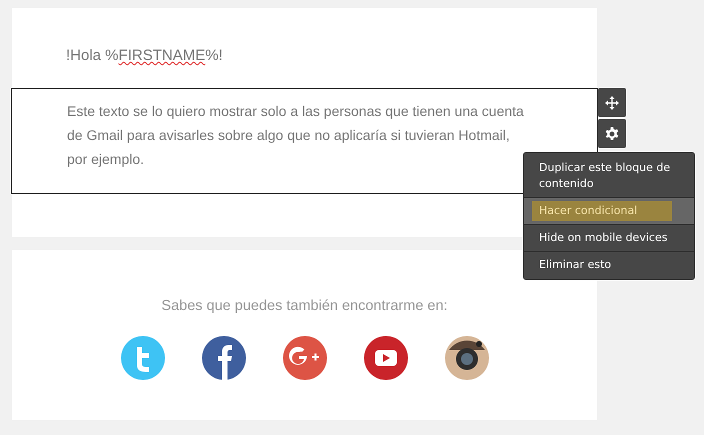  What do you see at coordinates (224, 358) in the screenshot?
I see `facebook-icon` at bounding box center [224, 358].